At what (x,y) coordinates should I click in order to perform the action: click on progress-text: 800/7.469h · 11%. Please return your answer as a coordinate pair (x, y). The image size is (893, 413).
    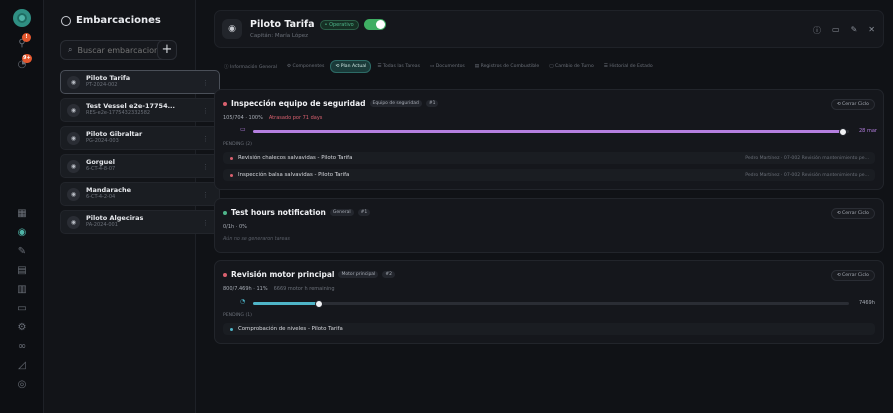
    Looking at the image, I should click on (245, 289).